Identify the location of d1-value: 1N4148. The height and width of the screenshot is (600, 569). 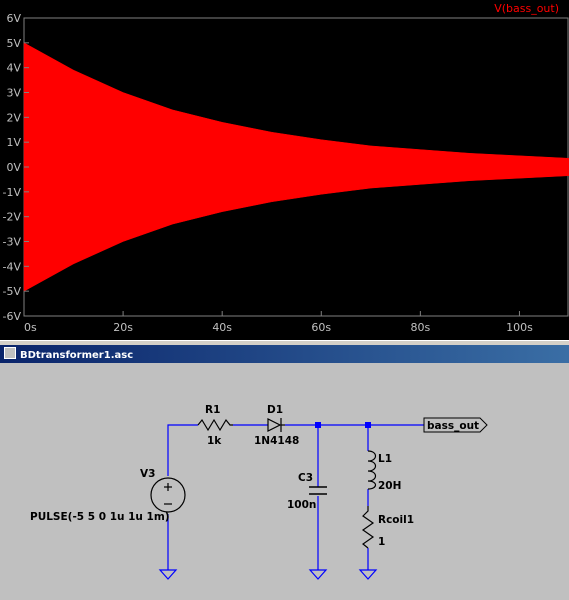
(276, 441).